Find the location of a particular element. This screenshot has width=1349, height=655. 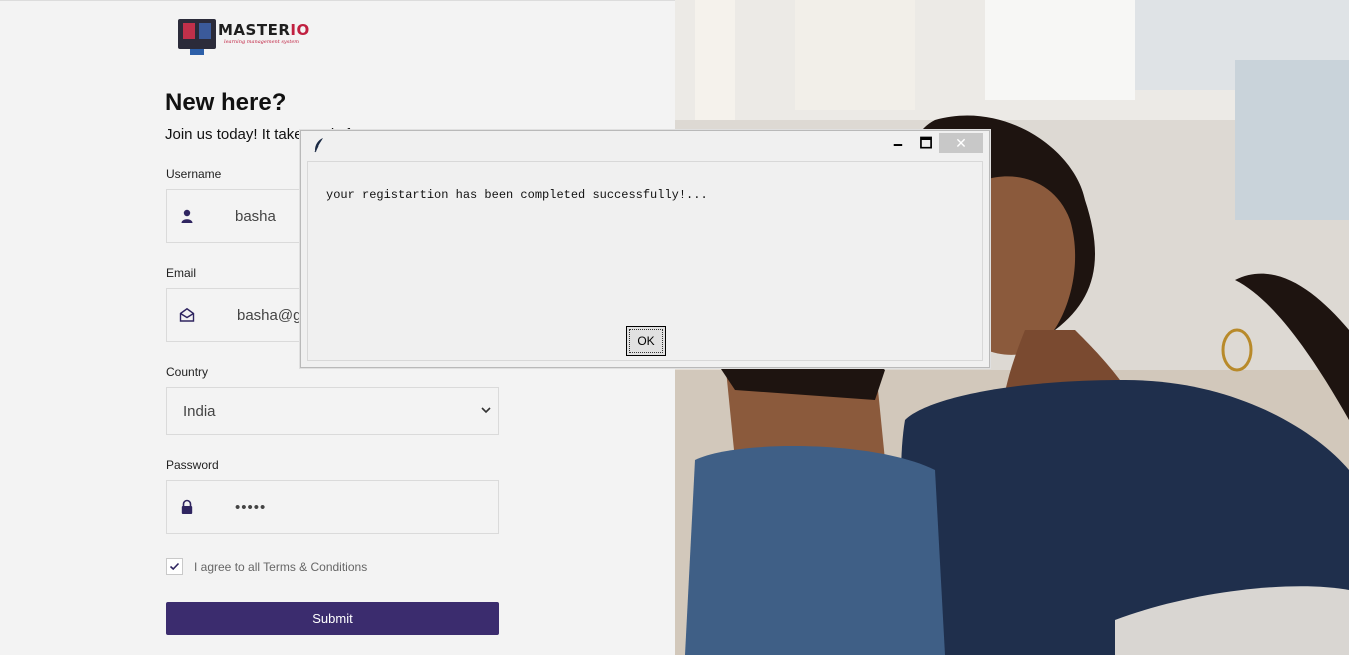

country-label: Country is located at coordinates (187, 372).